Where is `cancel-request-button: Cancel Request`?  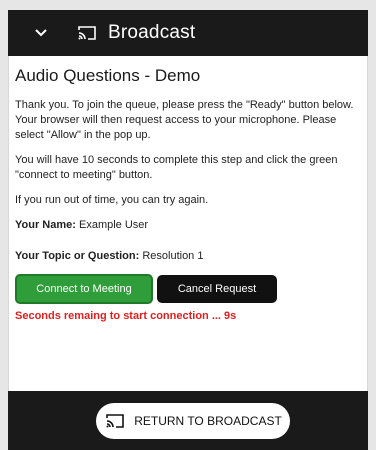
cancel-request-button: Cancel Request is located at coordinates (217, 289).